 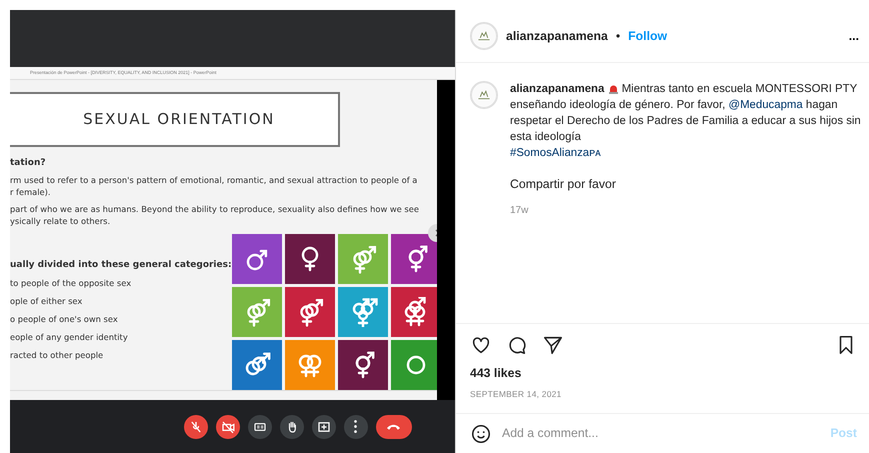 I want to click on raise-hand-button, so click(x=292, y=426).